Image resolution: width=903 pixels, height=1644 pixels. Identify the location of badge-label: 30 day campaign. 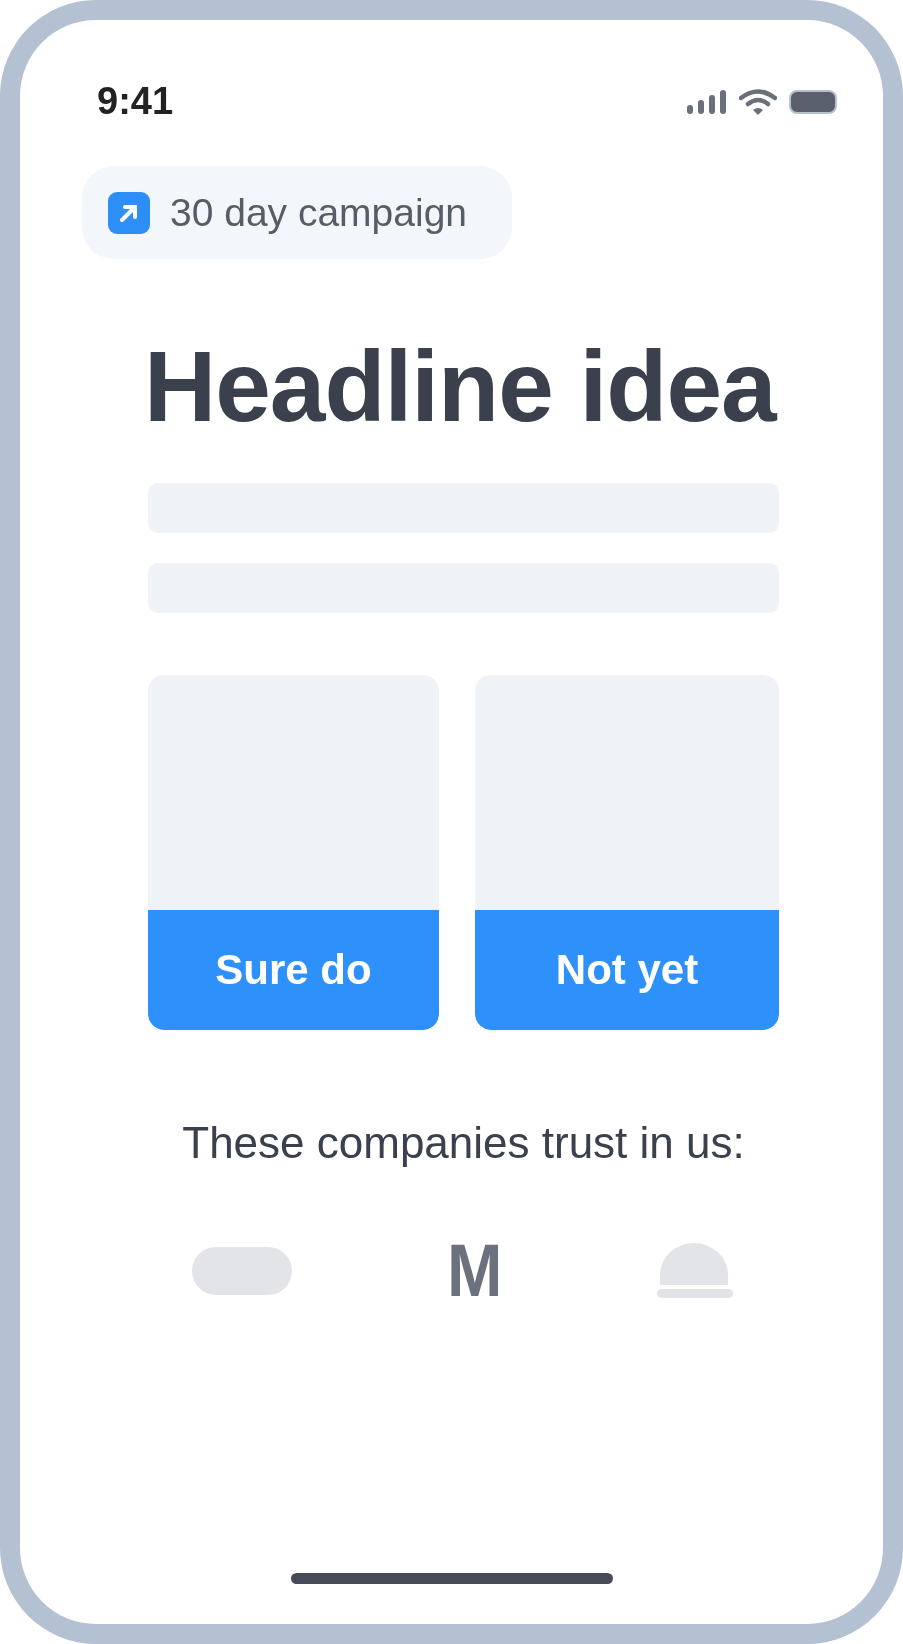
(319, 212).